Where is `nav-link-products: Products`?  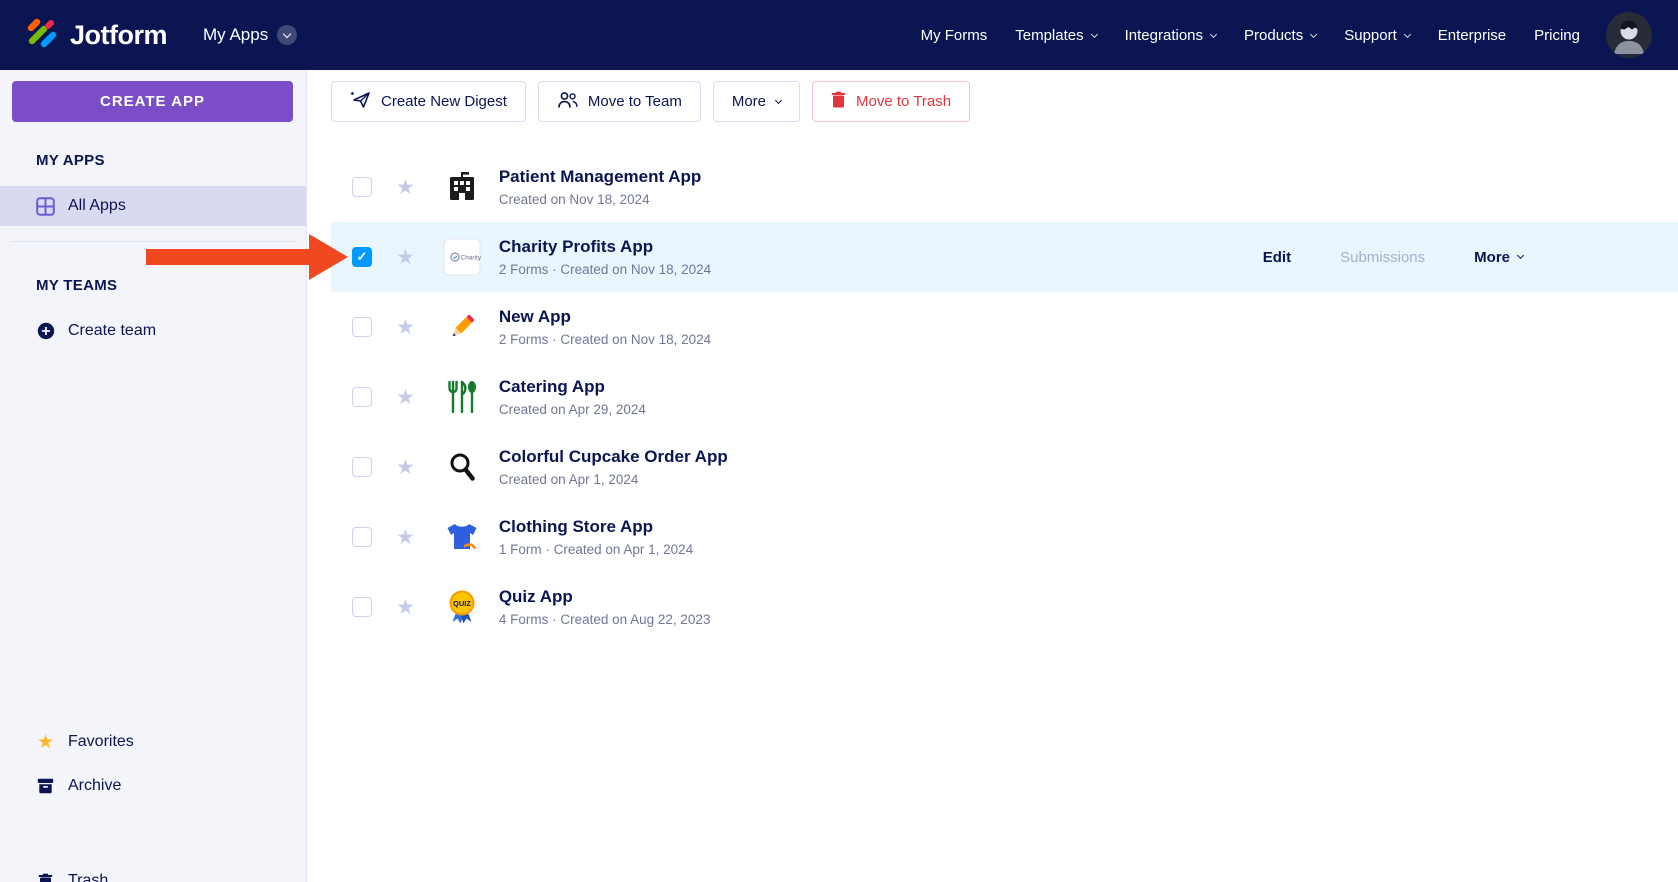
nav-link-products: Products is located at coordinates (1281, 35).